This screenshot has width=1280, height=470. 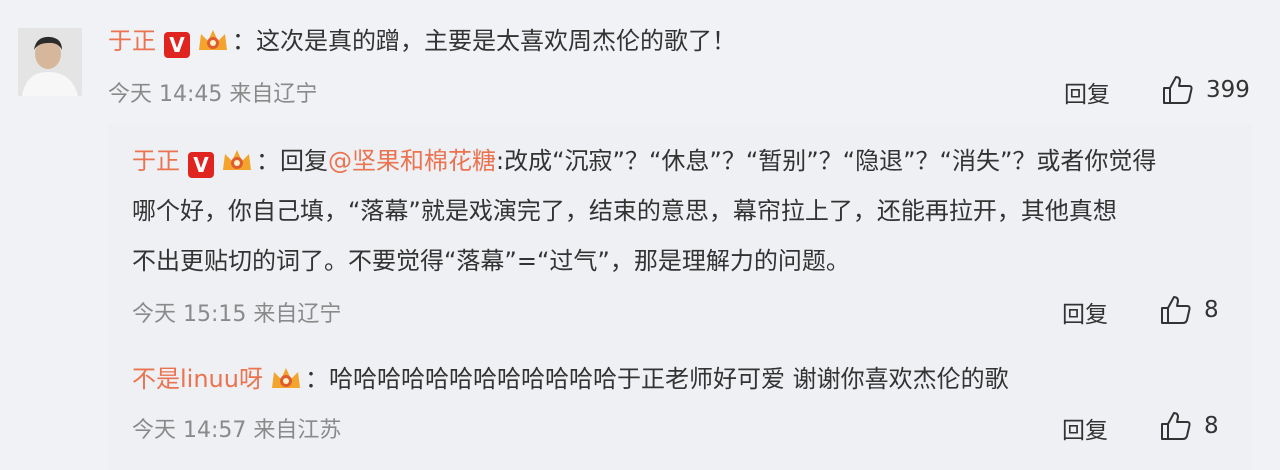 I want to click on username-link: 不是linuu呀, so click(x=197, y=379).